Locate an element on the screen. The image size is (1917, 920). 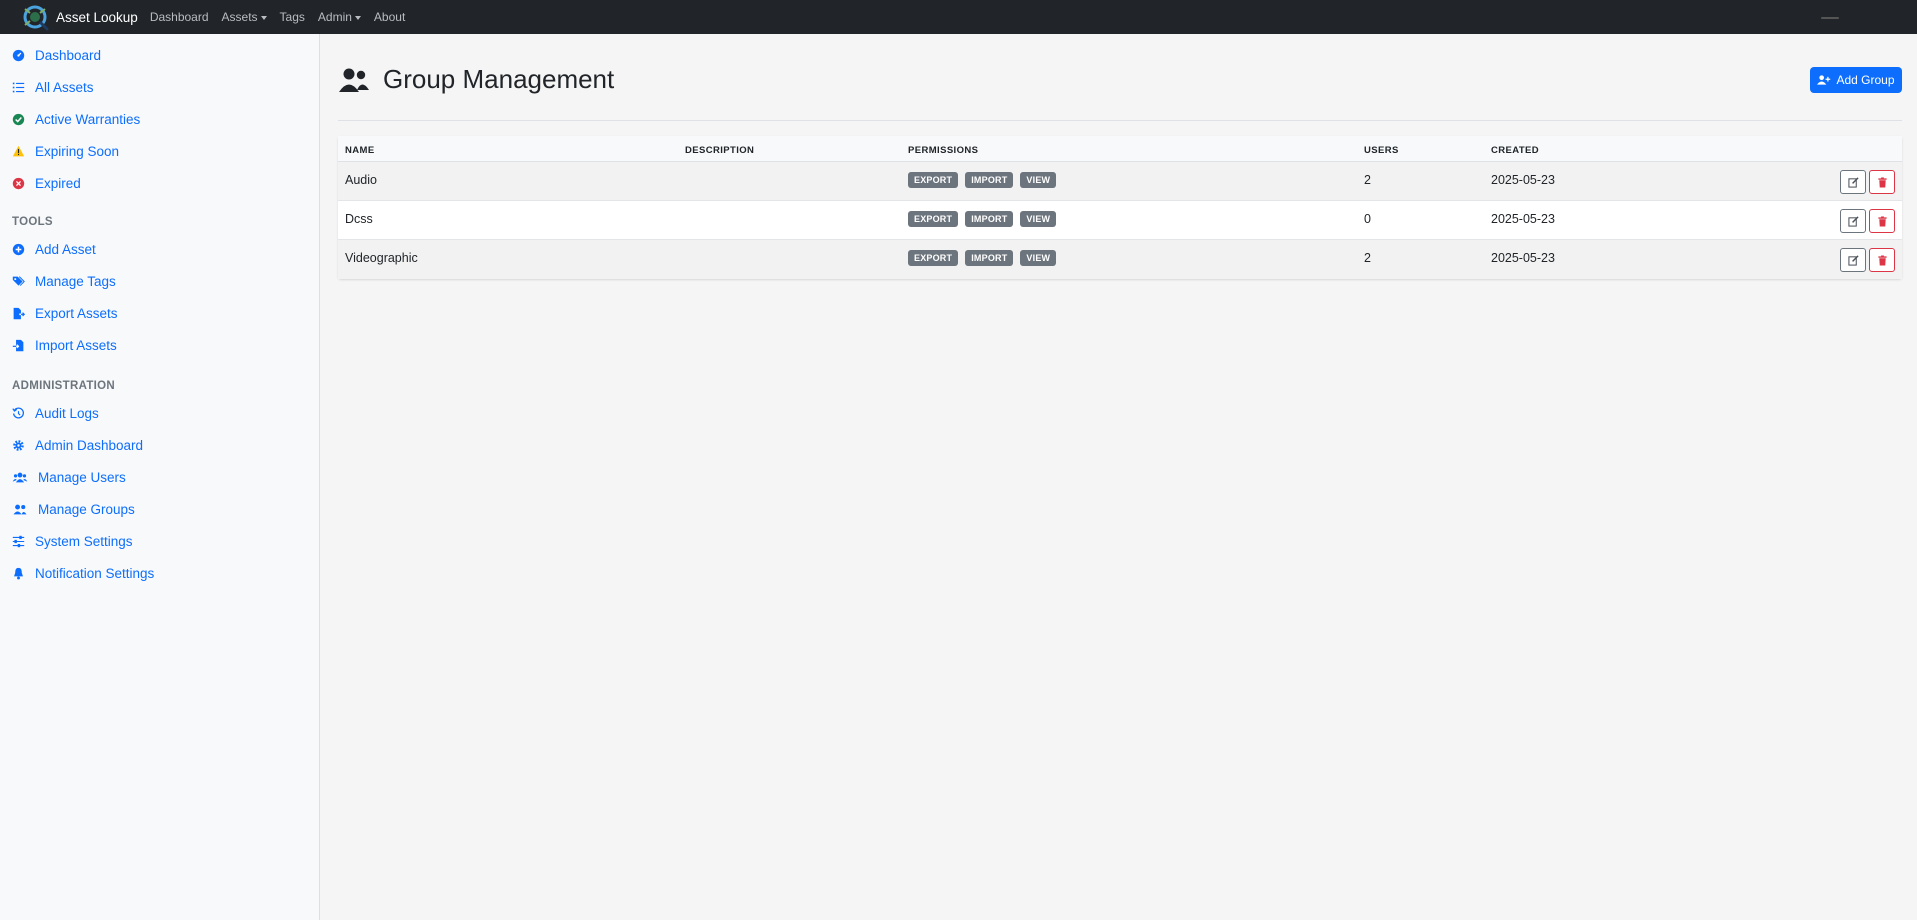
page-header: Group Management is located at coordinates (476, 79).